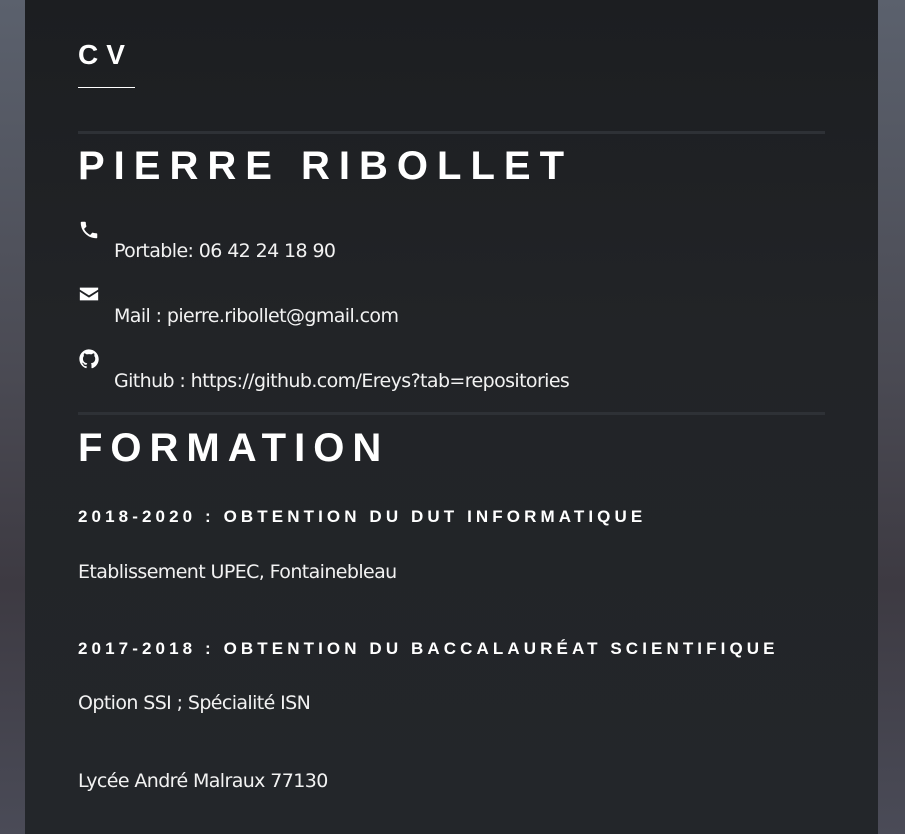 The image size is (905, 834). What do you see at coordinates (89, 294) in the screenshot?
I see `envelope-icon` at bounding box center [89, 294].